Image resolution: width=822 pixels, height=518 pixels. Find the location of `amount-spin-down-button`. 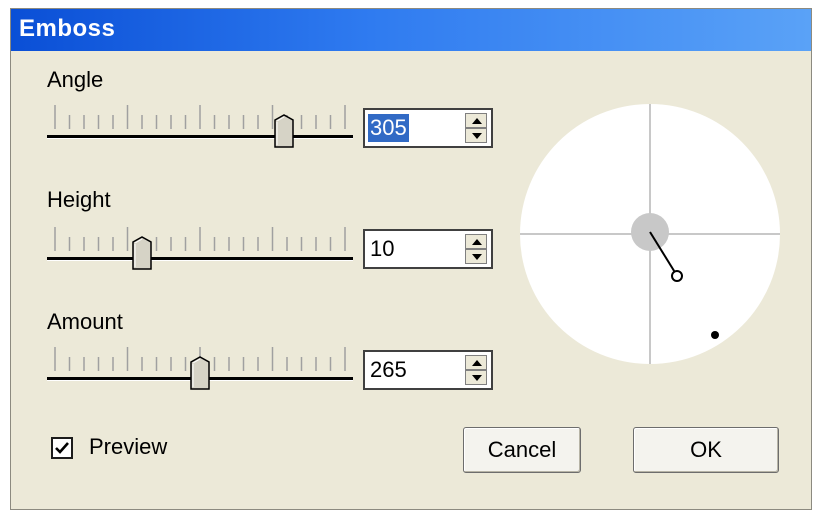

amount-spin-down-button is located at coordinates (476, 377).